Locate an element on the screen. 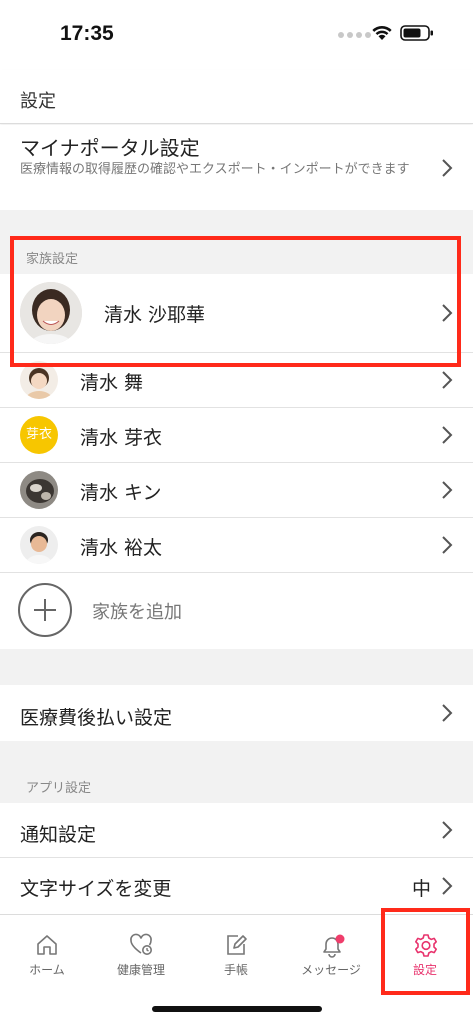  tab-health-label: 健康管理 is located at coordinates (140, 970).